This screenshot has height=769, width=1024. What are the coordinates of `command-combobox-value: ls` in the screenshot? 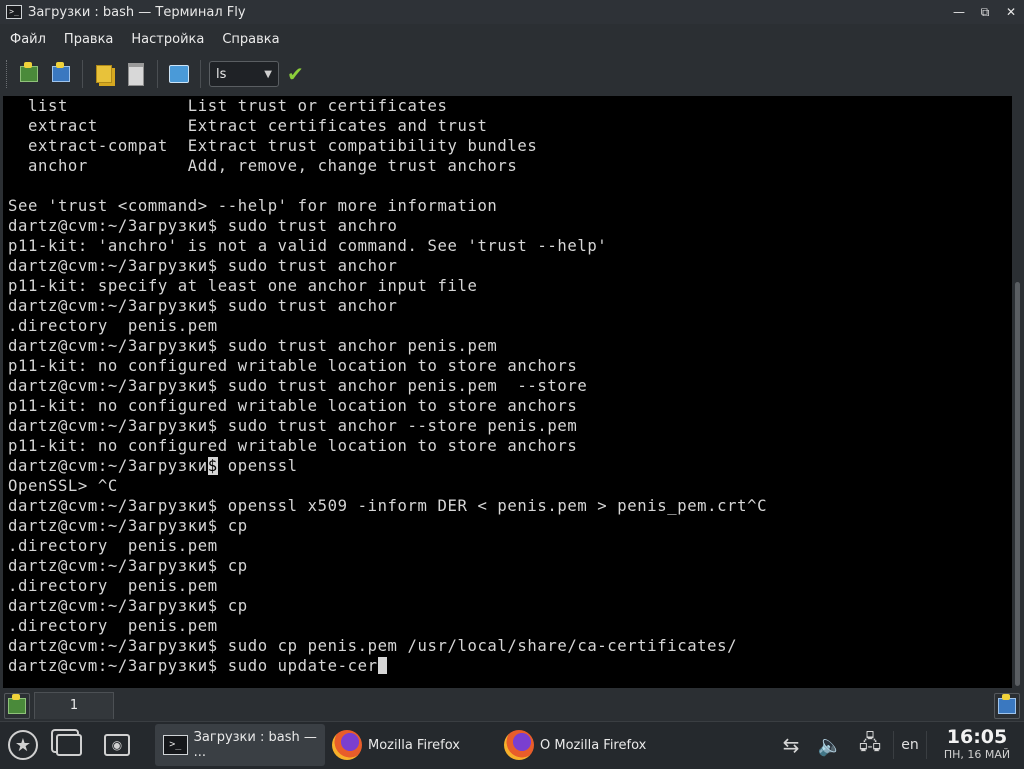 It's located at (221, 74).